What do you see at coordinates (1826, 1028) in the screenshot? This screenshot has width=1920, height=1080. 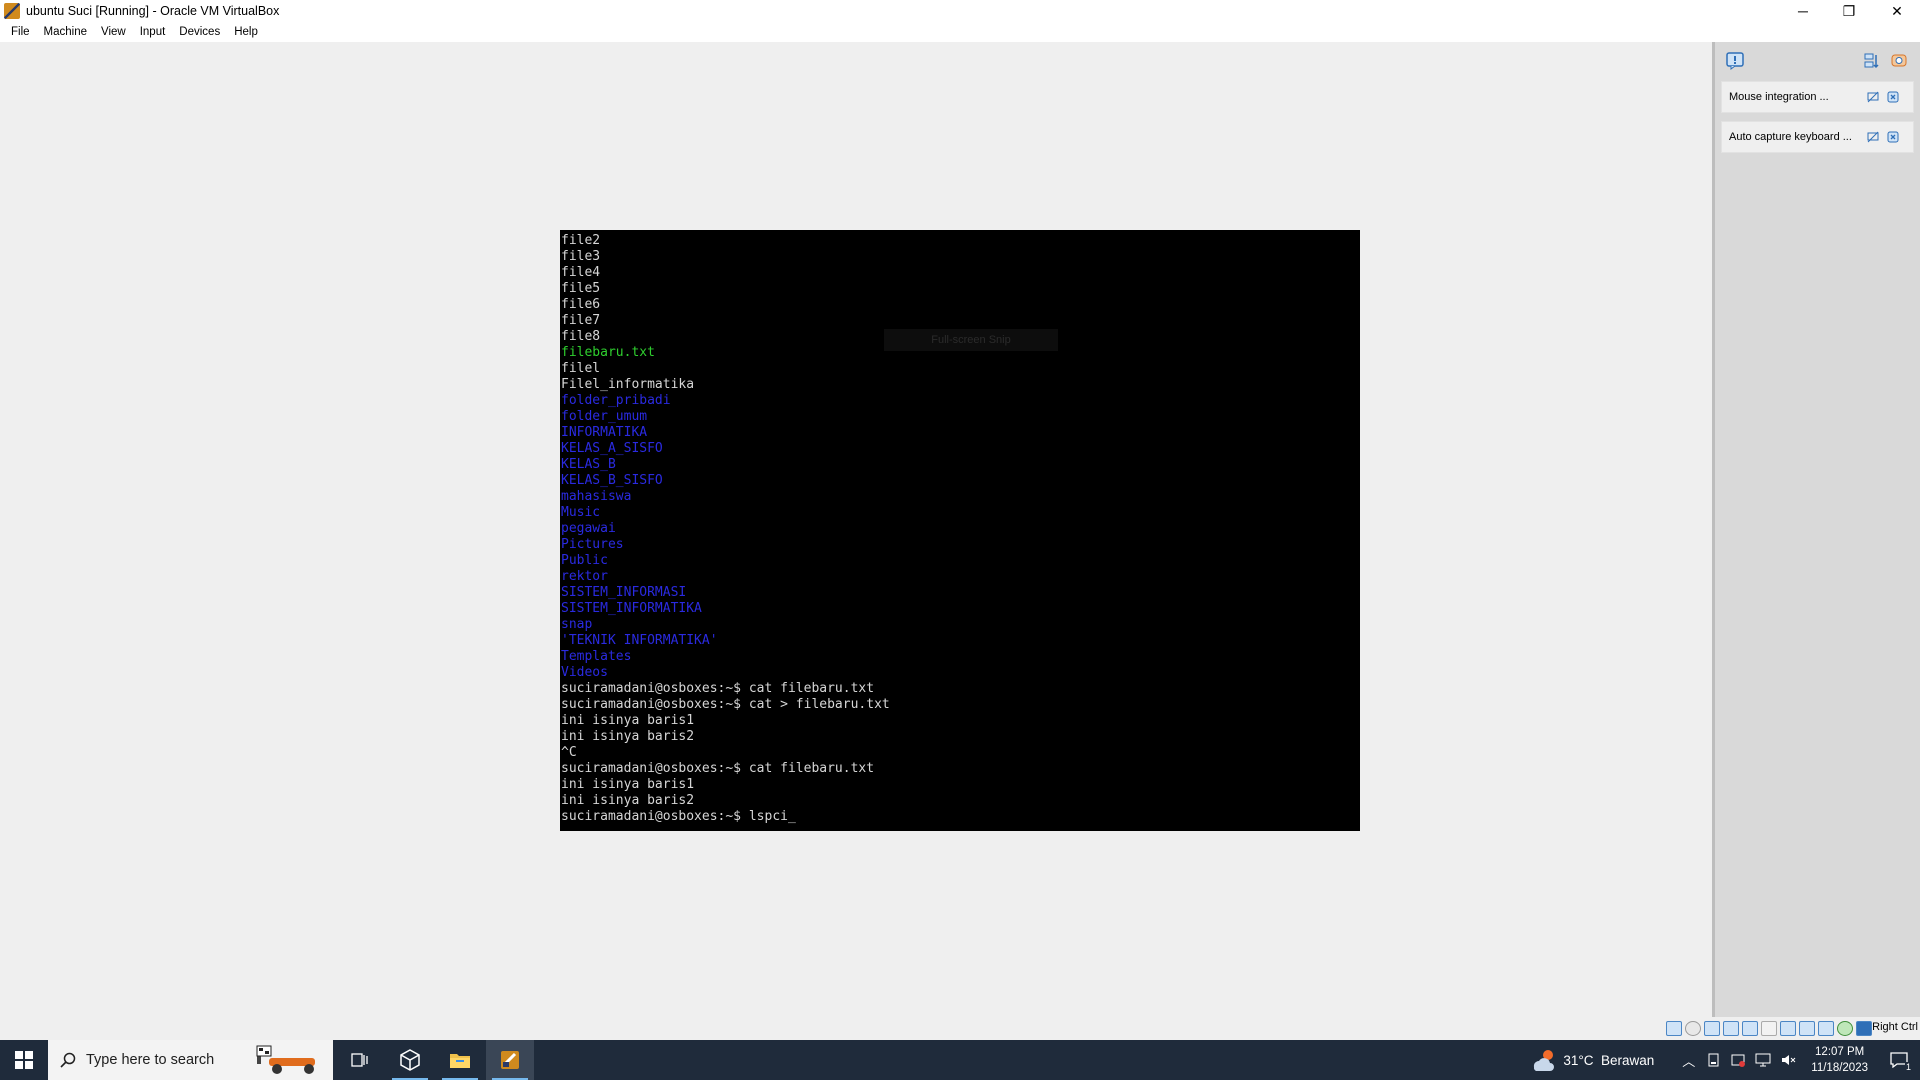 I see `cpu-activity-icon` at bounding box center [1826, 1028].